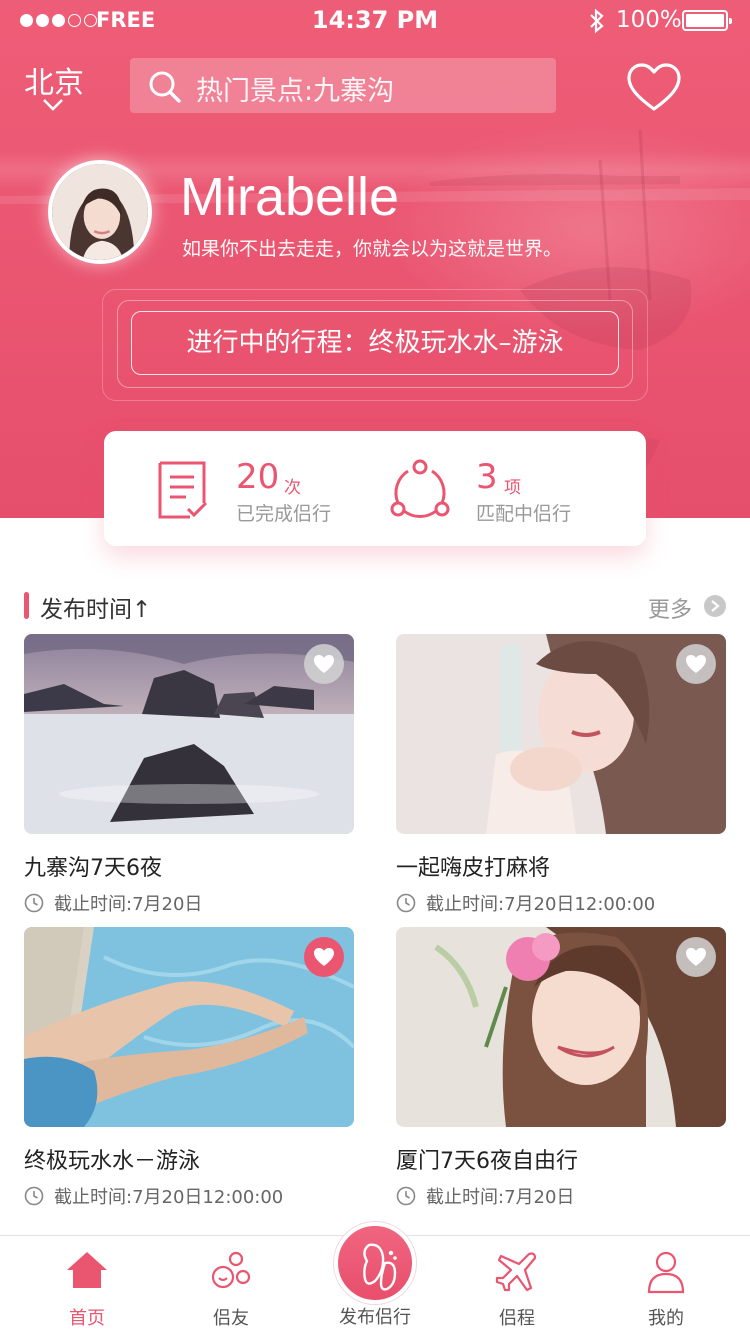 This screenshot has width=750, height=1334. What do you see at coordinates (649, 20) in the screenshot?
I see `battery-percent: 100%` at bounding box center [649, 20].